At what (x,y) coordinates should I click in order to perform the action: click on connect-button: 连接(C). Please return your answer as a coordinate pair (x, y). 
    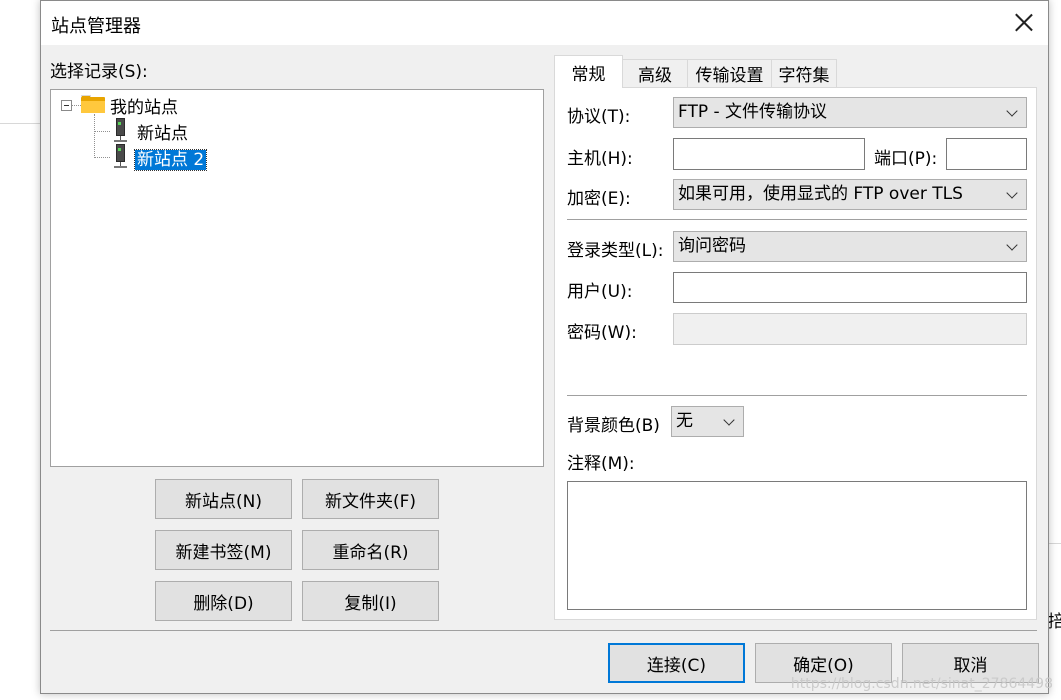
    Looking at the image, I should click on (676, 663).